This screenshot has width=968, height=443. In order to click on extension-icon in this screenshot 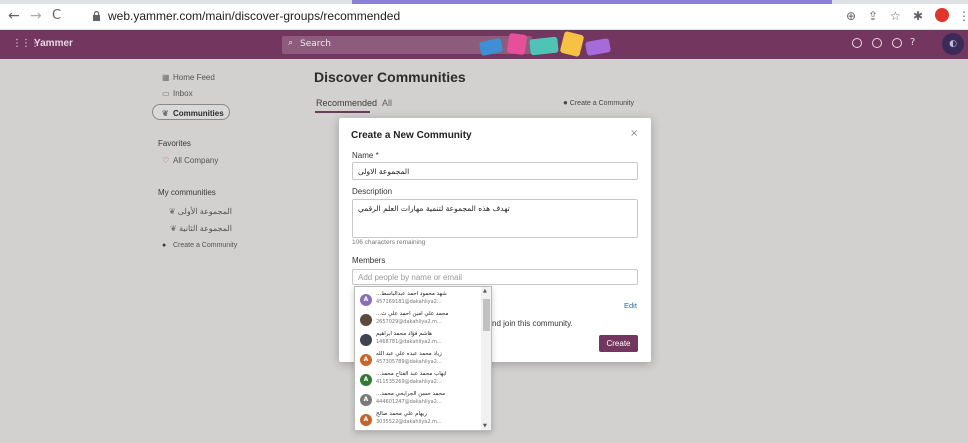, I will do `click(942, 15)`.